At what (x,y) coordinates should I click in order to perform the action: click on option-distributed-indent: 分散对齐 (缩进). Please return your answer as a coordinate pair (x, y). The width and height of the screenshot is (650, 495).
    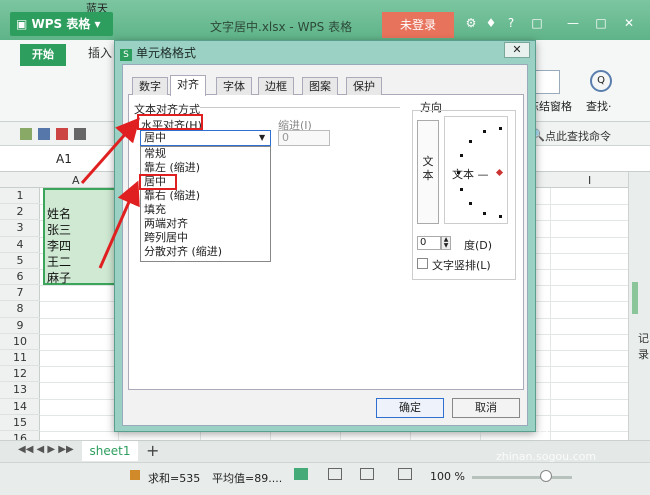
    Looking at the image, I should click on (183, 252).